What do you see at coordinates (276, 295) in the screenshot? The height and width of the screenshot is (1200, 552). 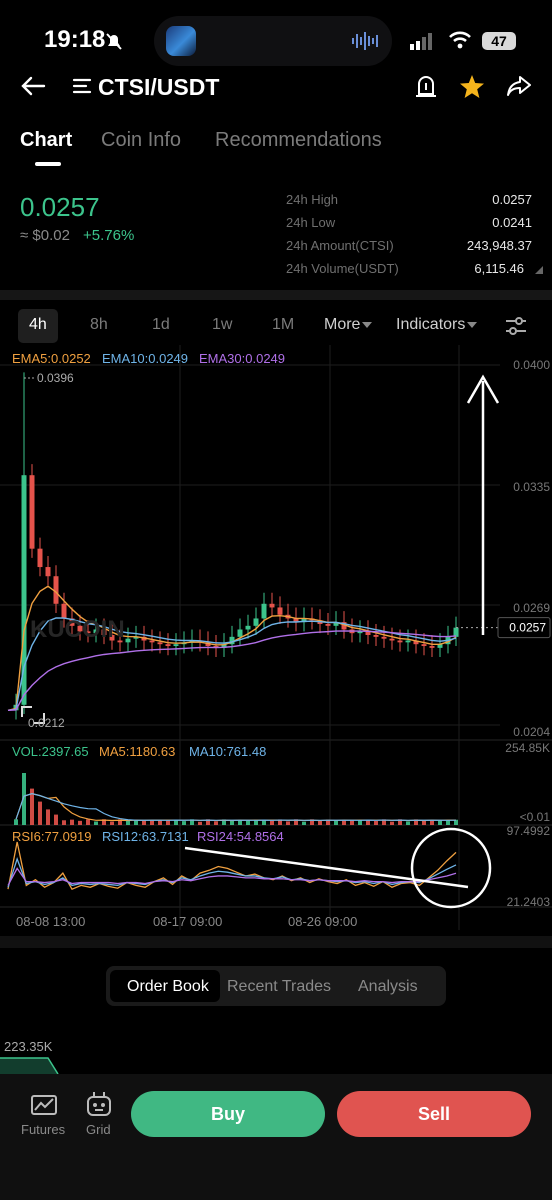 I see `section-divider` at bounding box center [276, 295].